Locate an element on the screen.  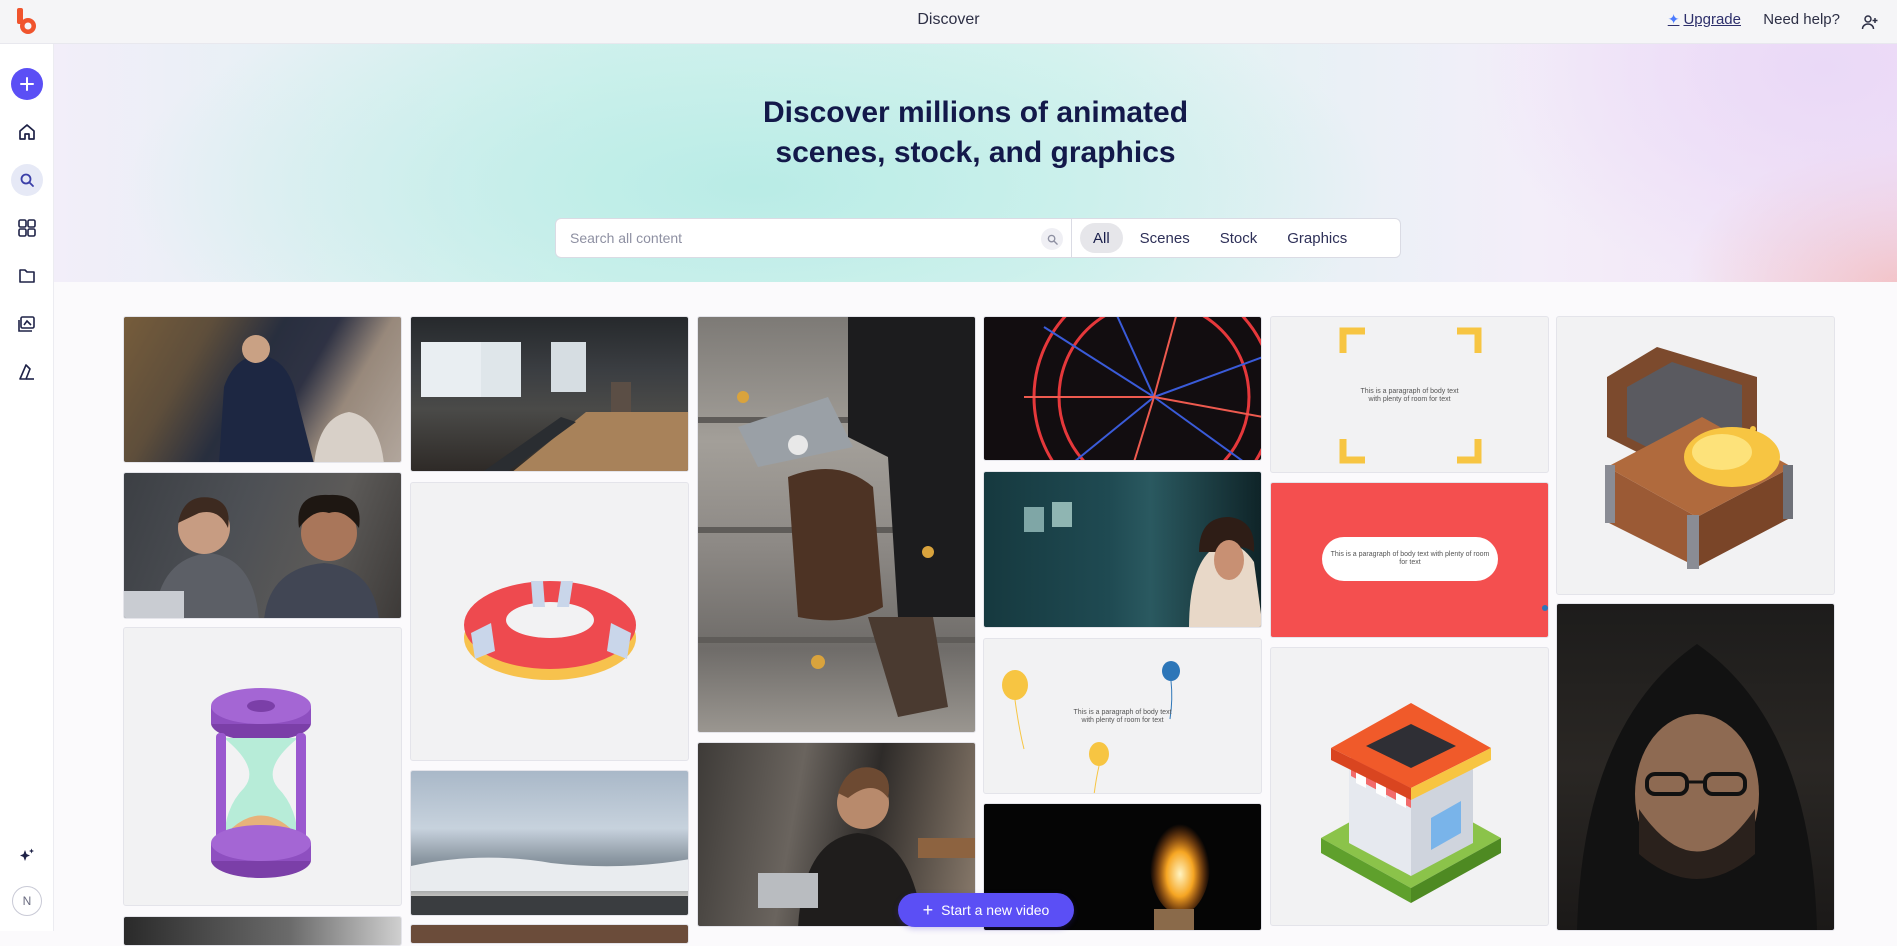
filter-scenes: Scenes is located at coordinates (1165, 238).